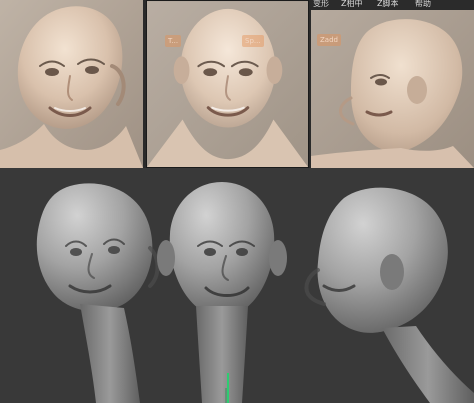  What do you see at coordinates (321, 4) in the screenshot?
I see `menu-item-transform: 变形` at bounding box center [321, 4].